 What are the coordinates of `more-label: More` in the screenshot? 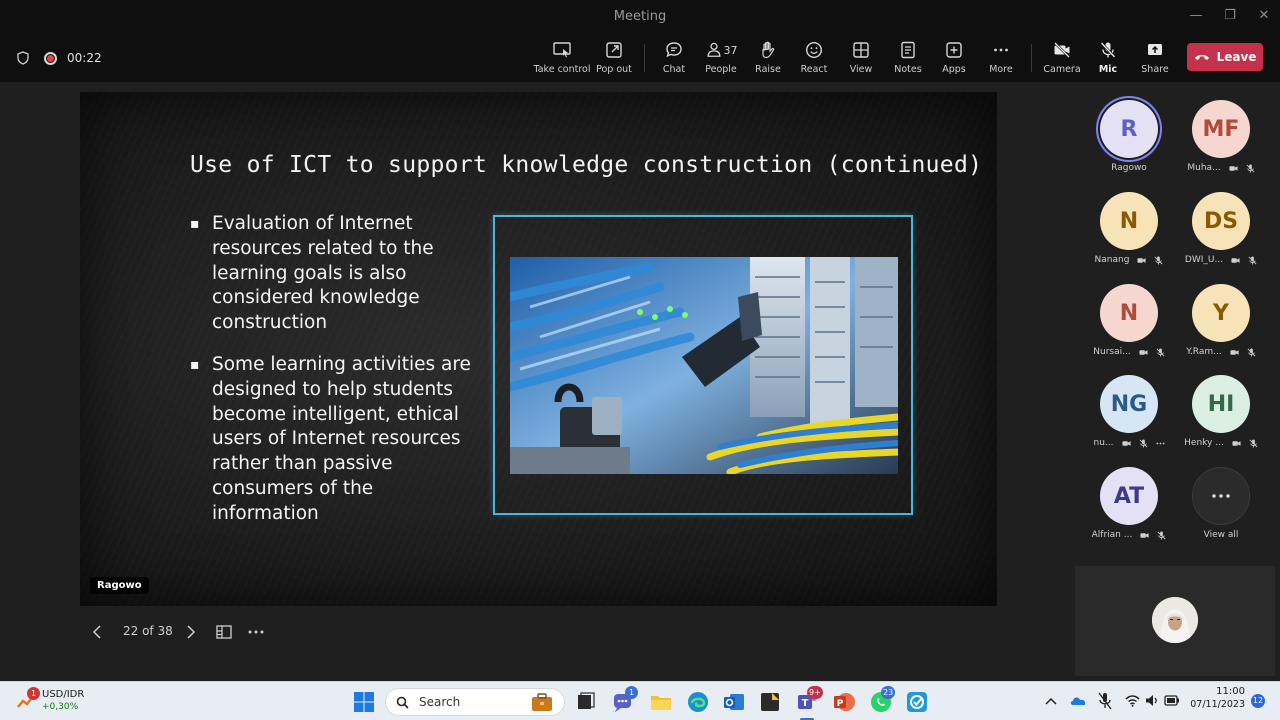 It's located at (1001, 69).